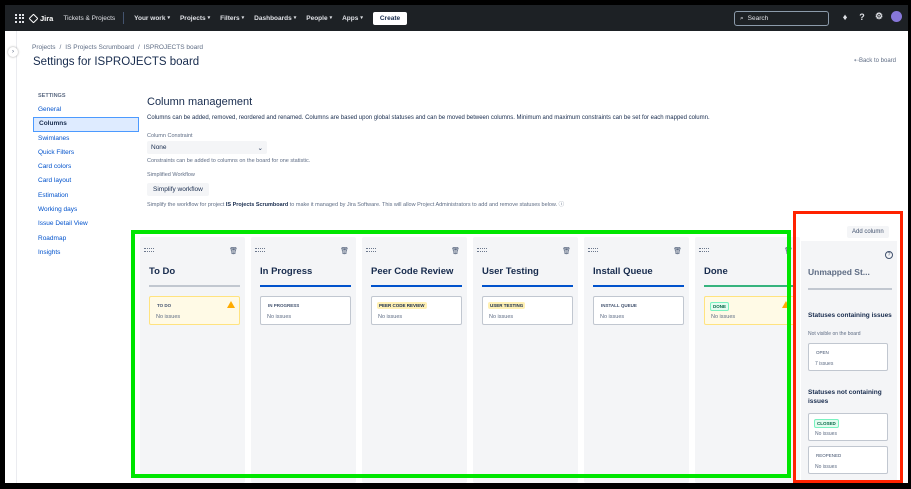  What do you see at coordinates (43, 47) in the screenshot?
I see `breadcrumb-projects: Projects` at bounding box center [43, 47].